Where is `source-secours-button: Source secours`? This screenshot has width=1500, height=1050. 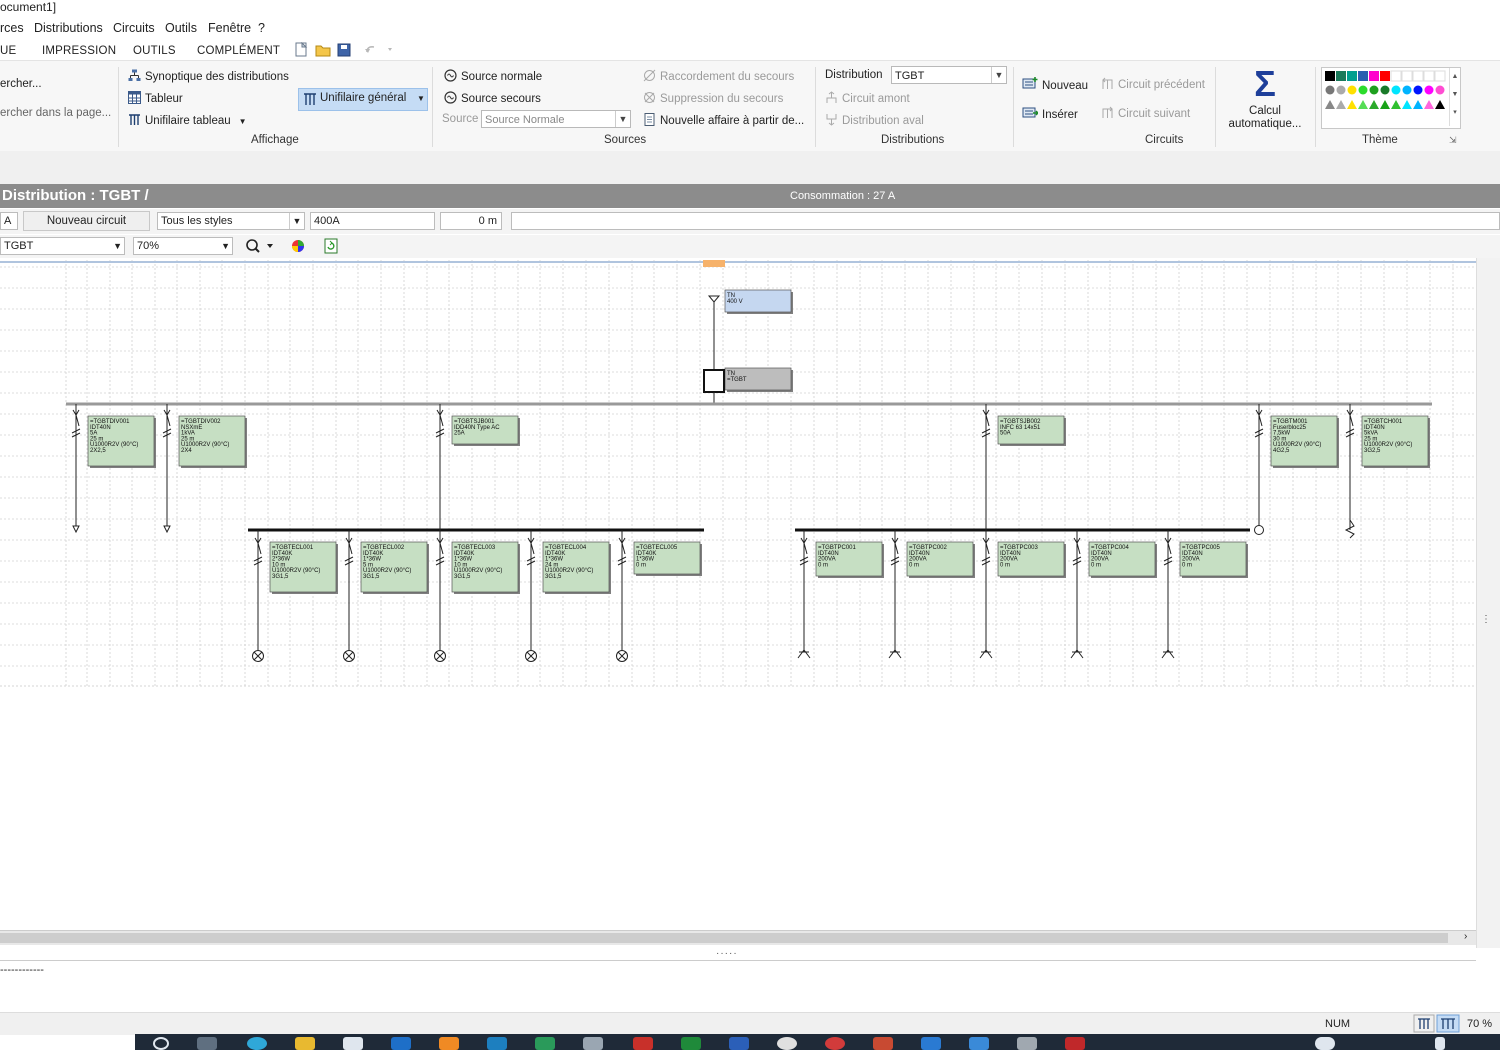
source-secours-button: Source secours is located at coordinates (492, 98).